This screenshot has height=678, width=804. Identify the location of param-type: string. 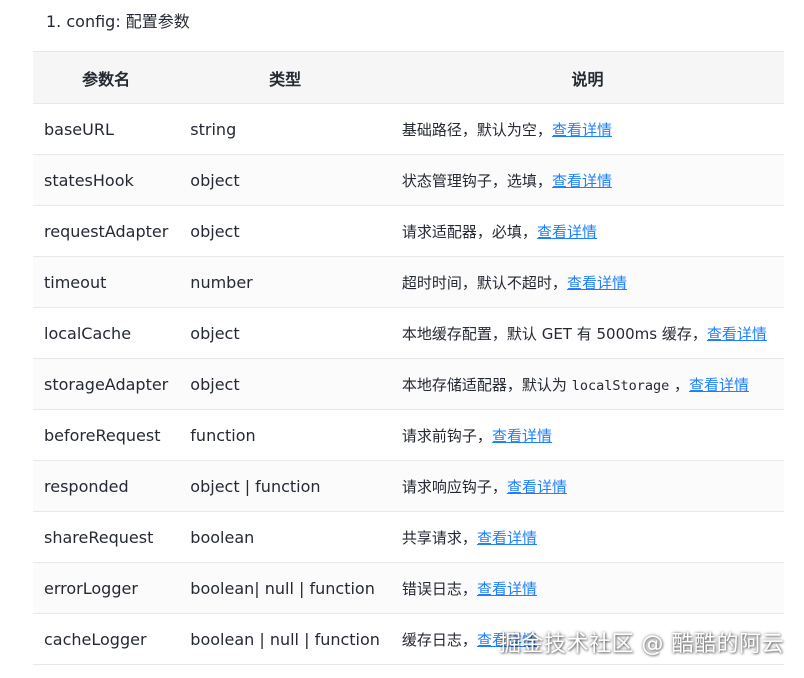
(285, 129).